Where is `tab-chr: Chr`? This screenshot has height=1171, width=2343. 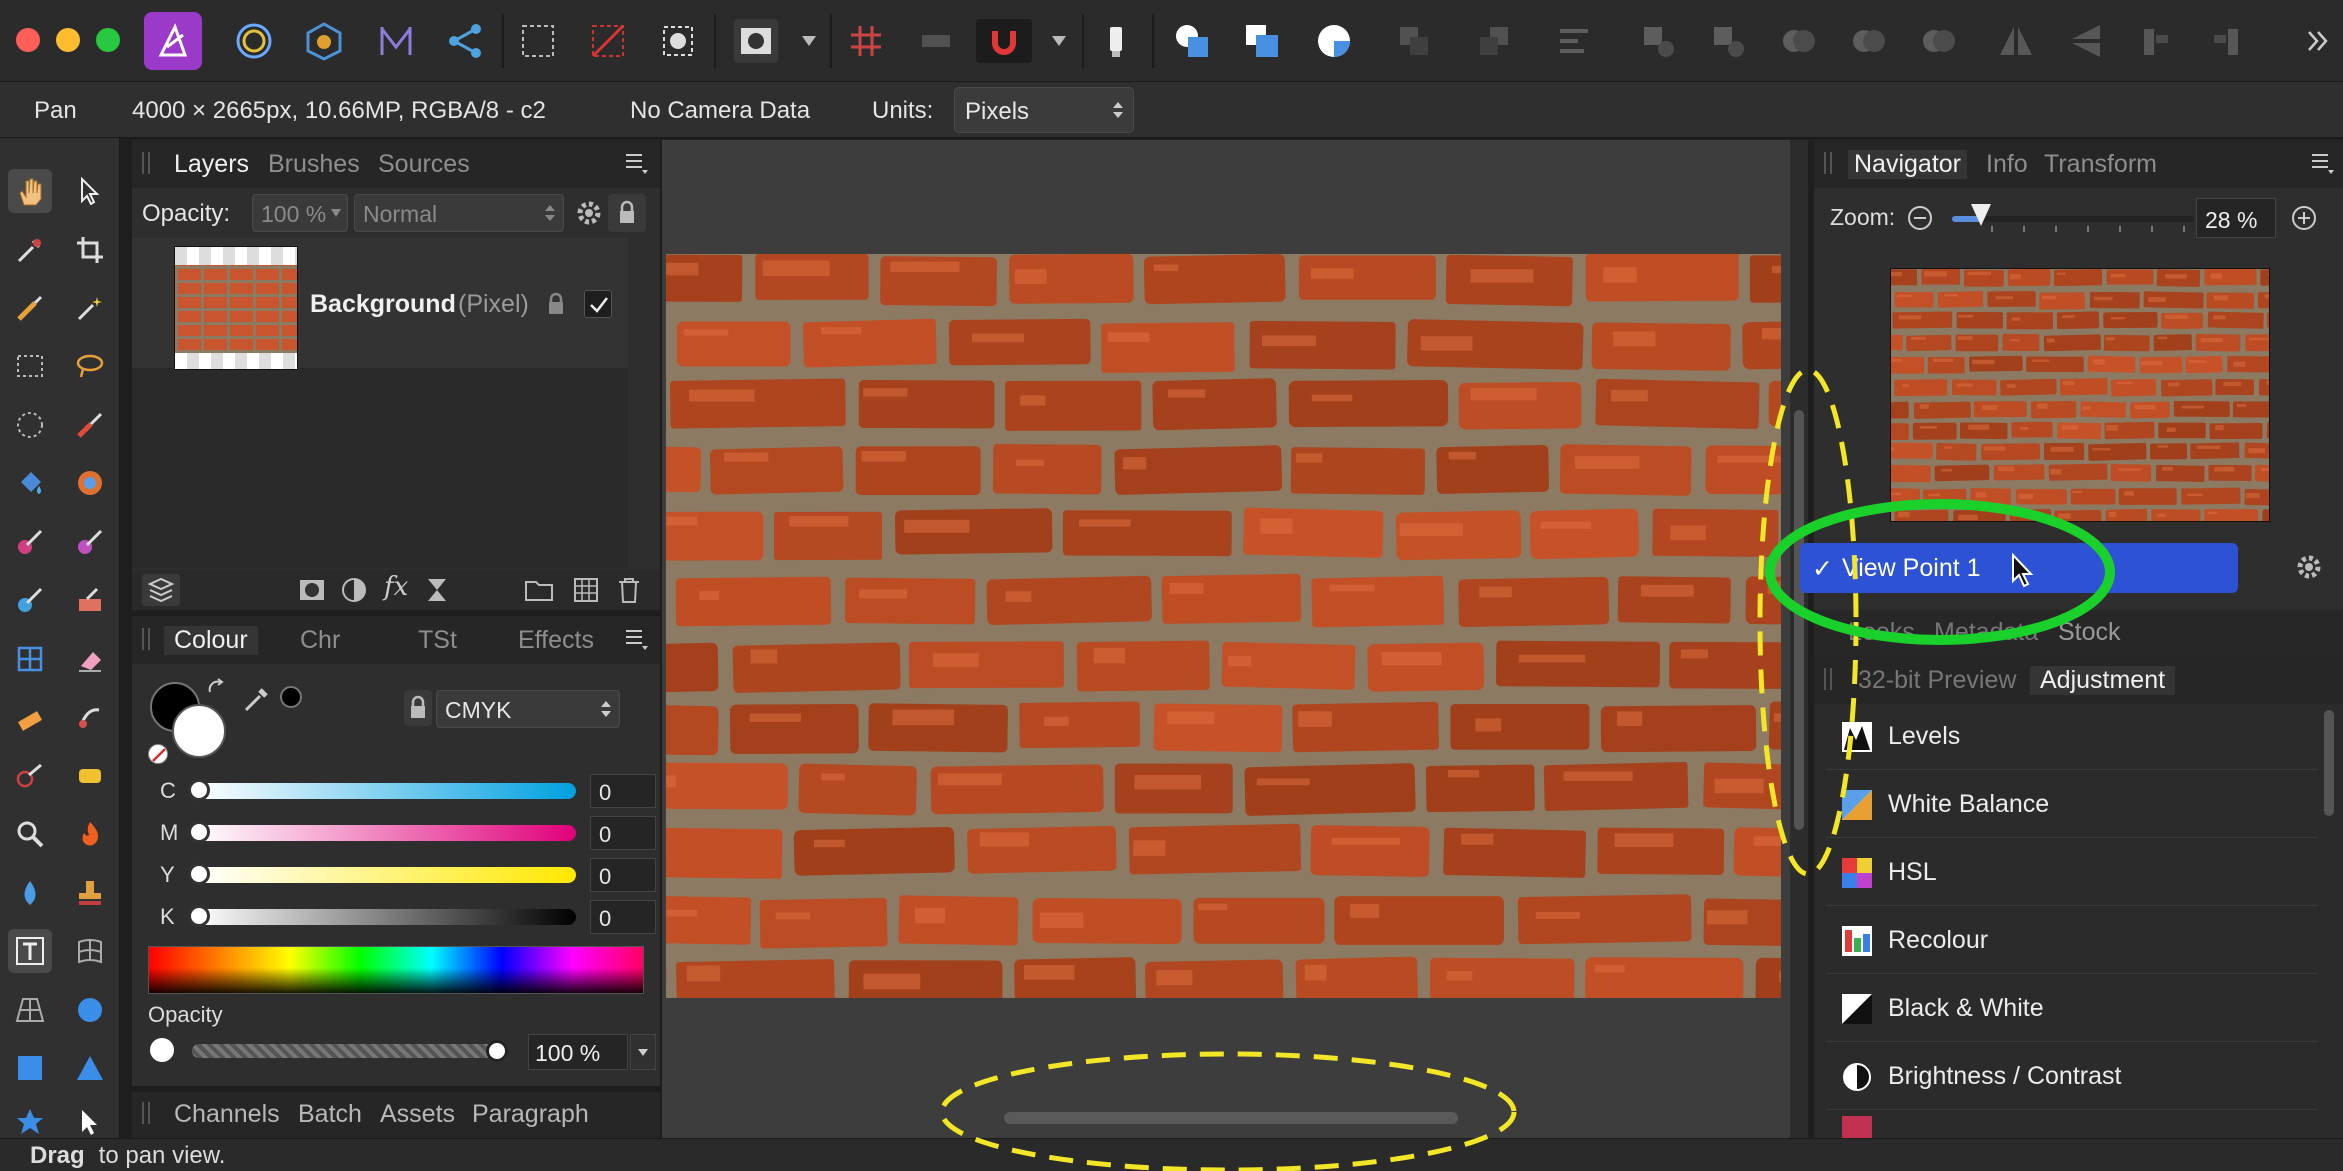 tab-chr: Chr is located at coordinates (320, 640).